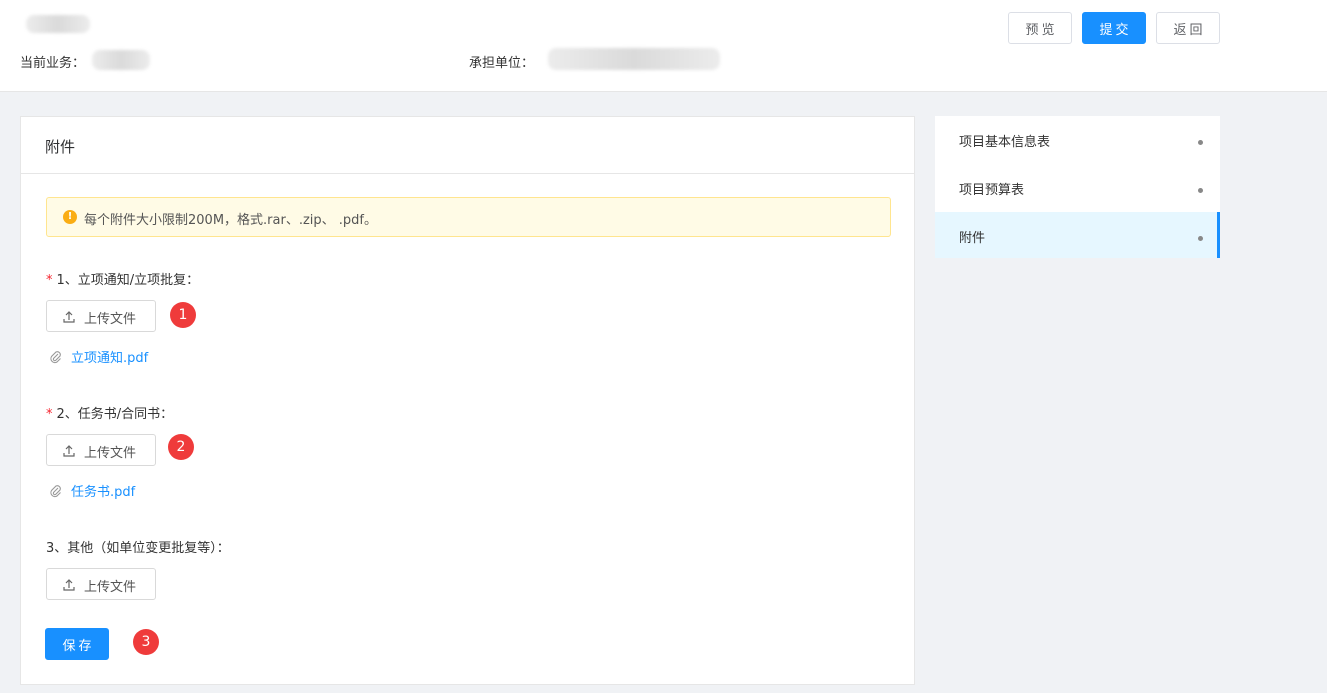  Describe the element at coordinates (70, 217) in the screenshot. I see `warning-icon: !` at that location.